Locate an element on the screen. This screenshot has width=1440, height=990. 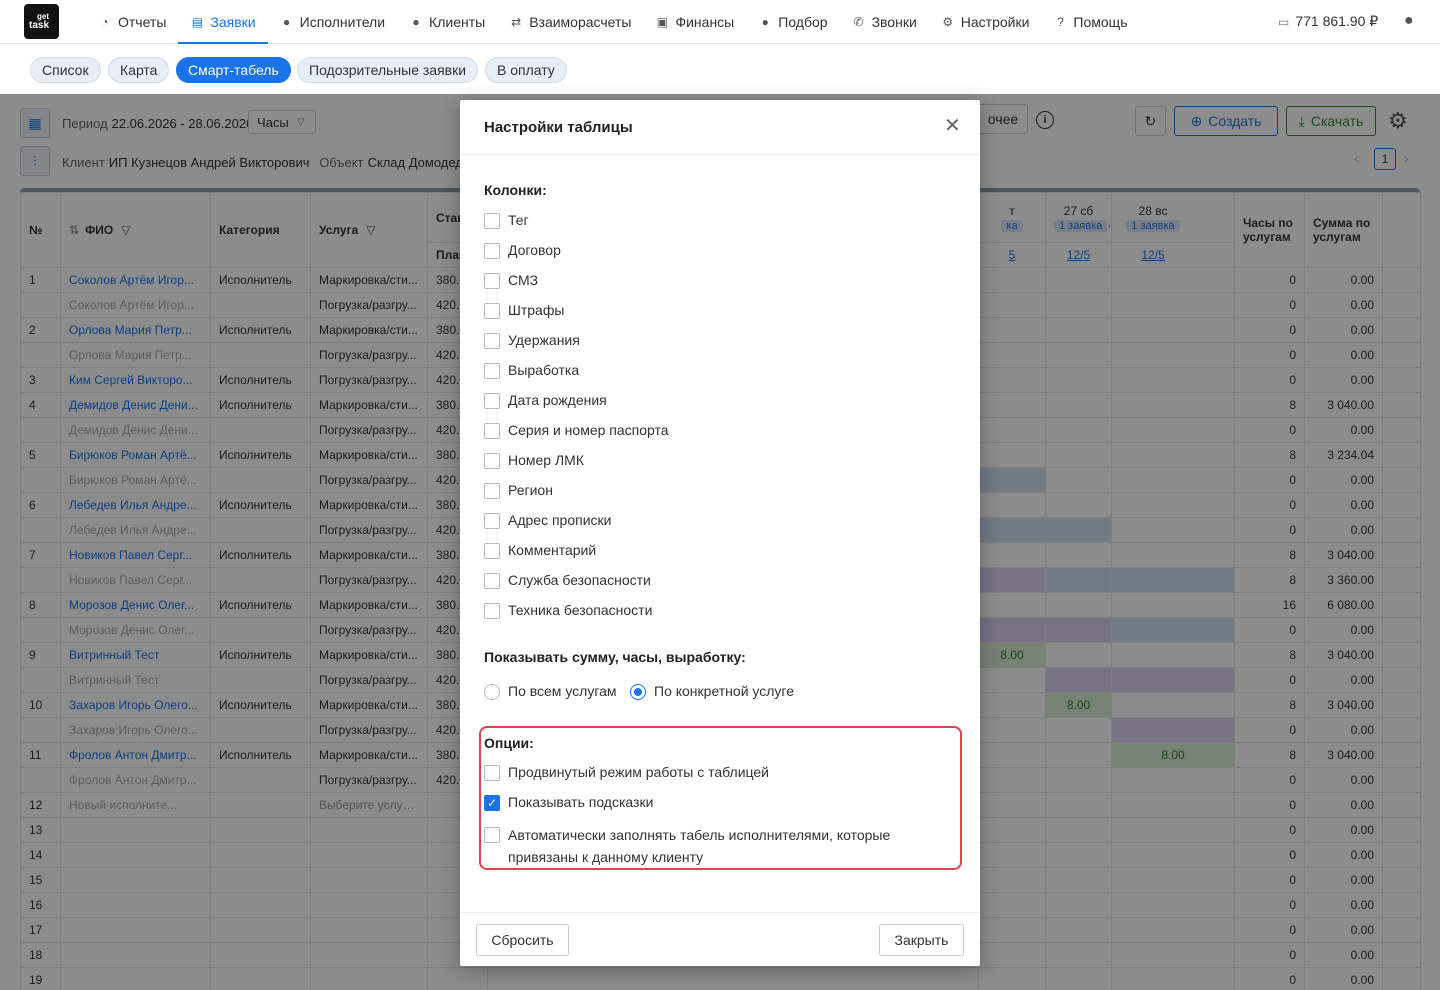
tab-suspicious-requests: Подозрительные заявки is located at coordinates (388, 70).